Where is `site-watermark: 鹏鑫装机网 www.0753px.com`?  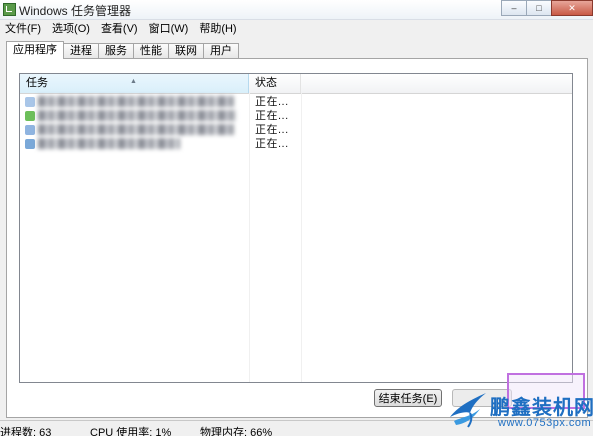 site-watermark: 鹏鑫装机网 www.0753px.com is located at coordinates (519, 410).